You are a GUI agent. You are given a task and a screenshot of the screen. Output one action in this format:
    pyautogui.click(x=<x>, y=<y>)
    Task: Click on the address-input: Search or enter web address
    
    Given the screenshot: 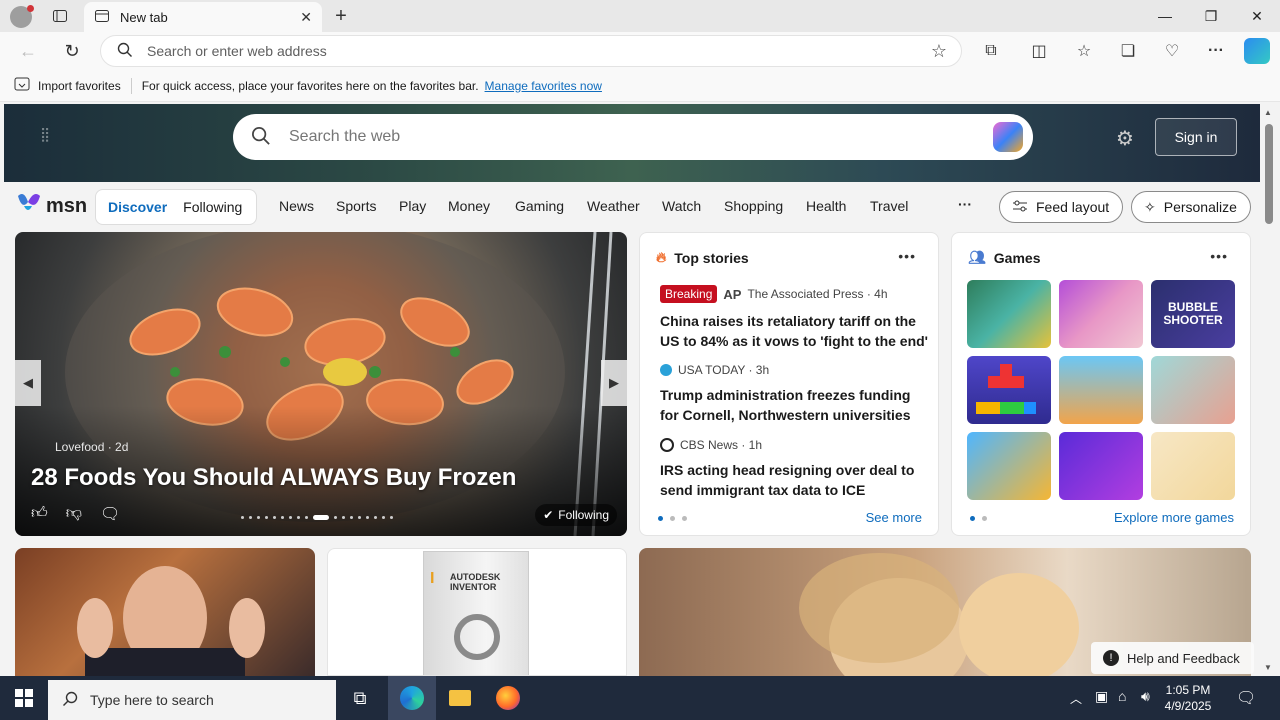 What is the action you would take?
    pyautogui.click(x=539, y=51)
    